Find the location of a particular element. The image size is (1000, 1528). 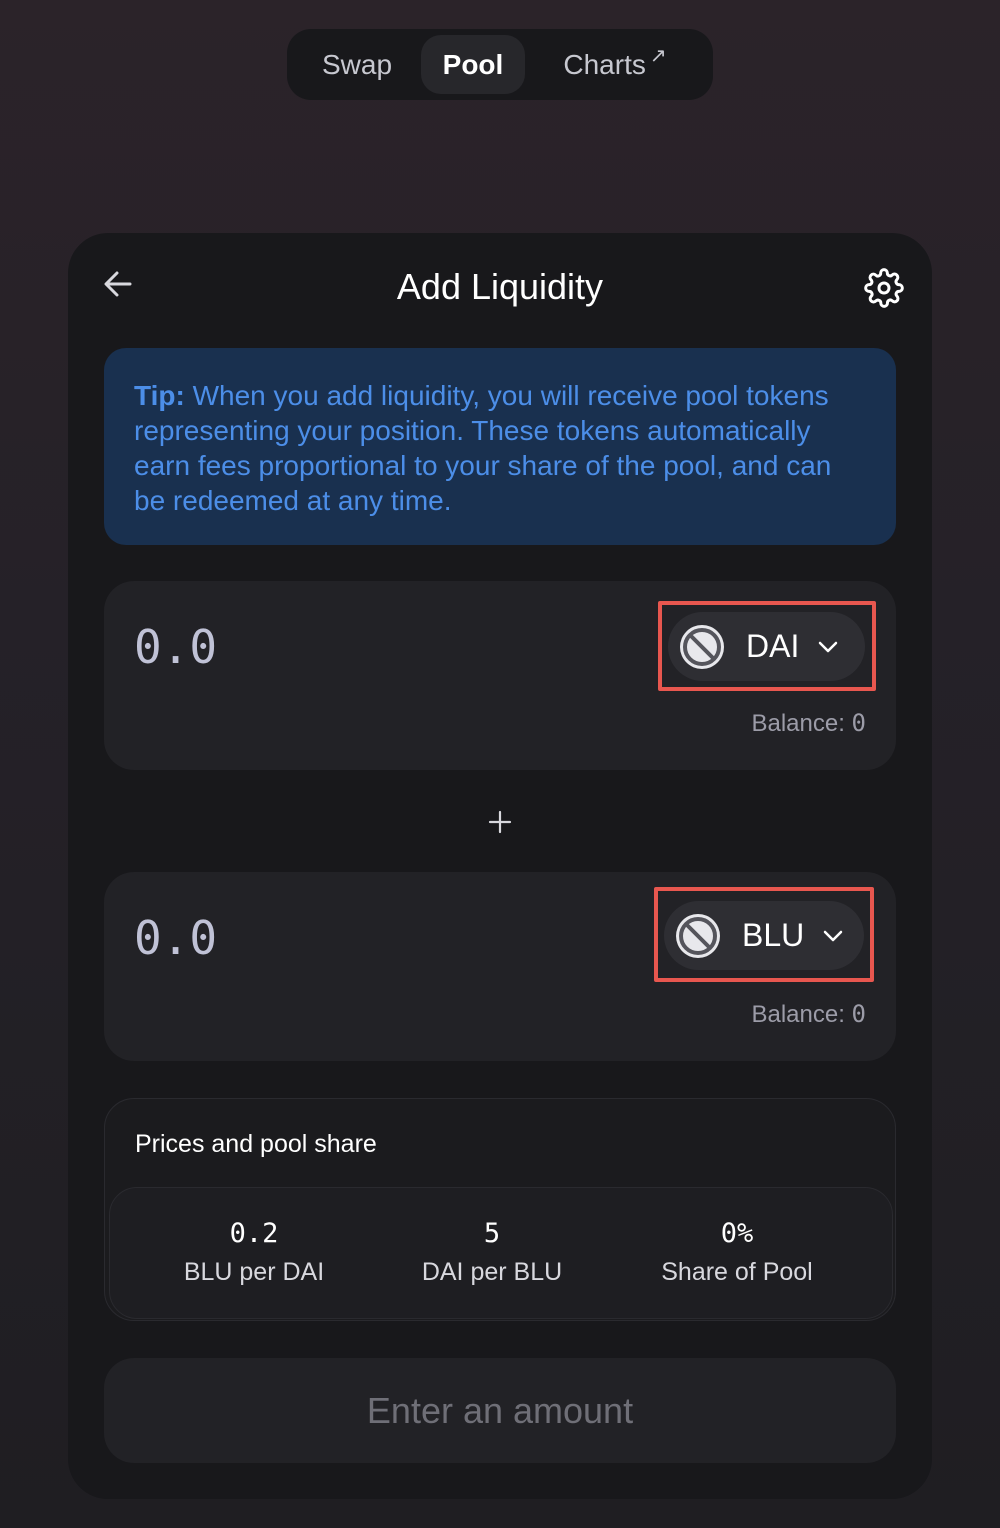

plus-icon is located at coordinates (500, 822).